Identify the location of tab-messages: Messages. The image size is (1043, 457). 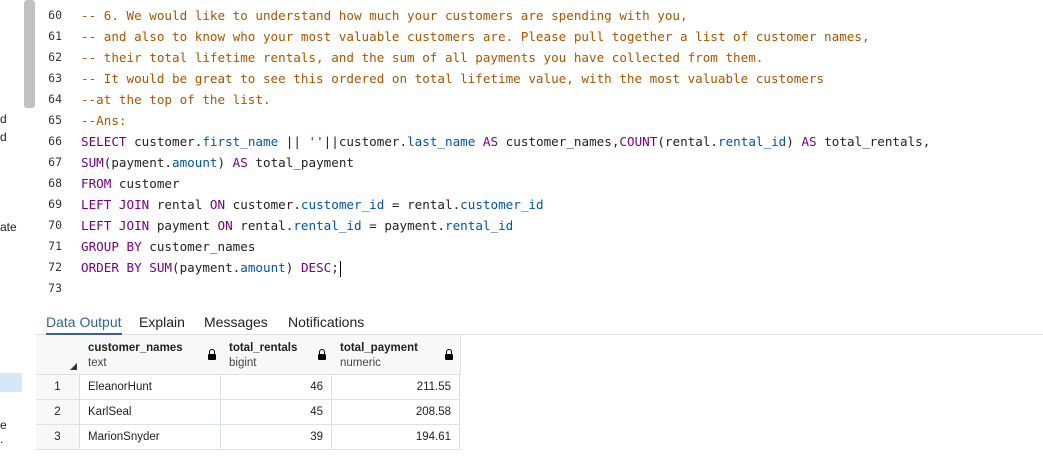
(236, 322).